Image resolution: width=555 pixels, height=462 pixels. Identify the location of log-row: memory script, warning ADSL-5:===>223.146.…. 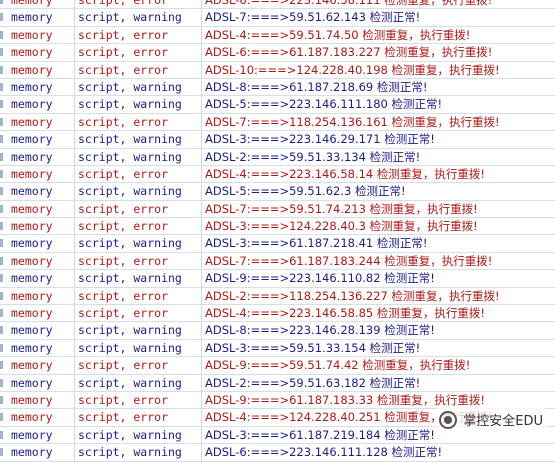
(277, 105).